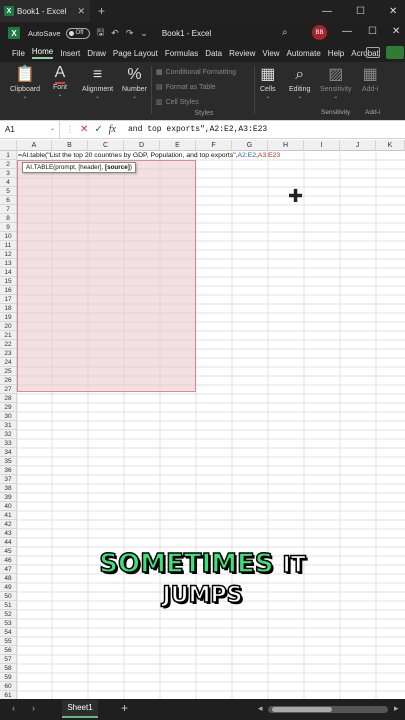 Image resolution: width=405 pixels, height=720 pixels. Describe the element at coordinates (270, 53) in the screenshot. I see `tab-view: View` at that location.